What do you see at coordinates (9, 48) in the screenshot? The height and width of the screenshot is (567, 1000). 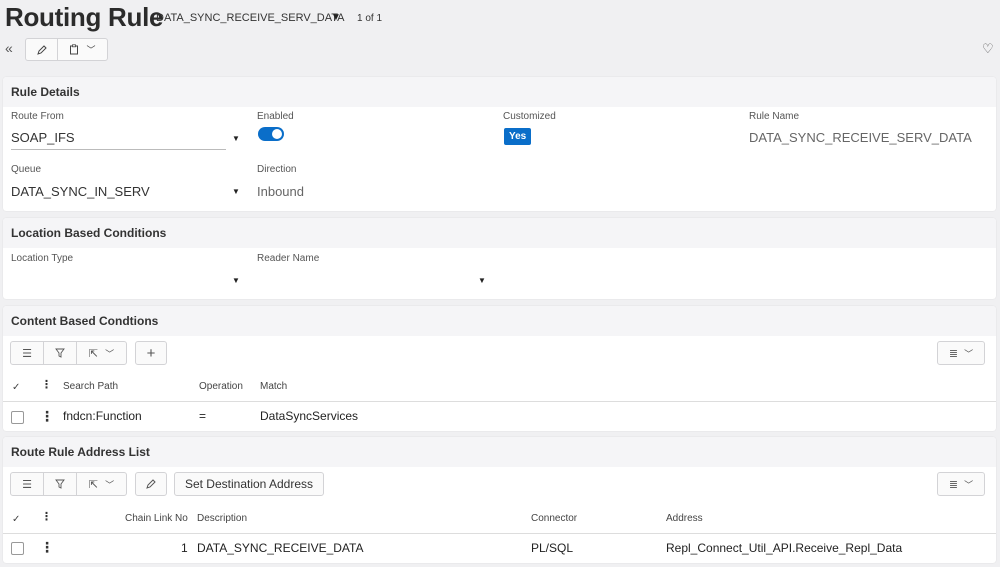 I see `double-chevron-left-icon: «` at bounding box center [9, 48].